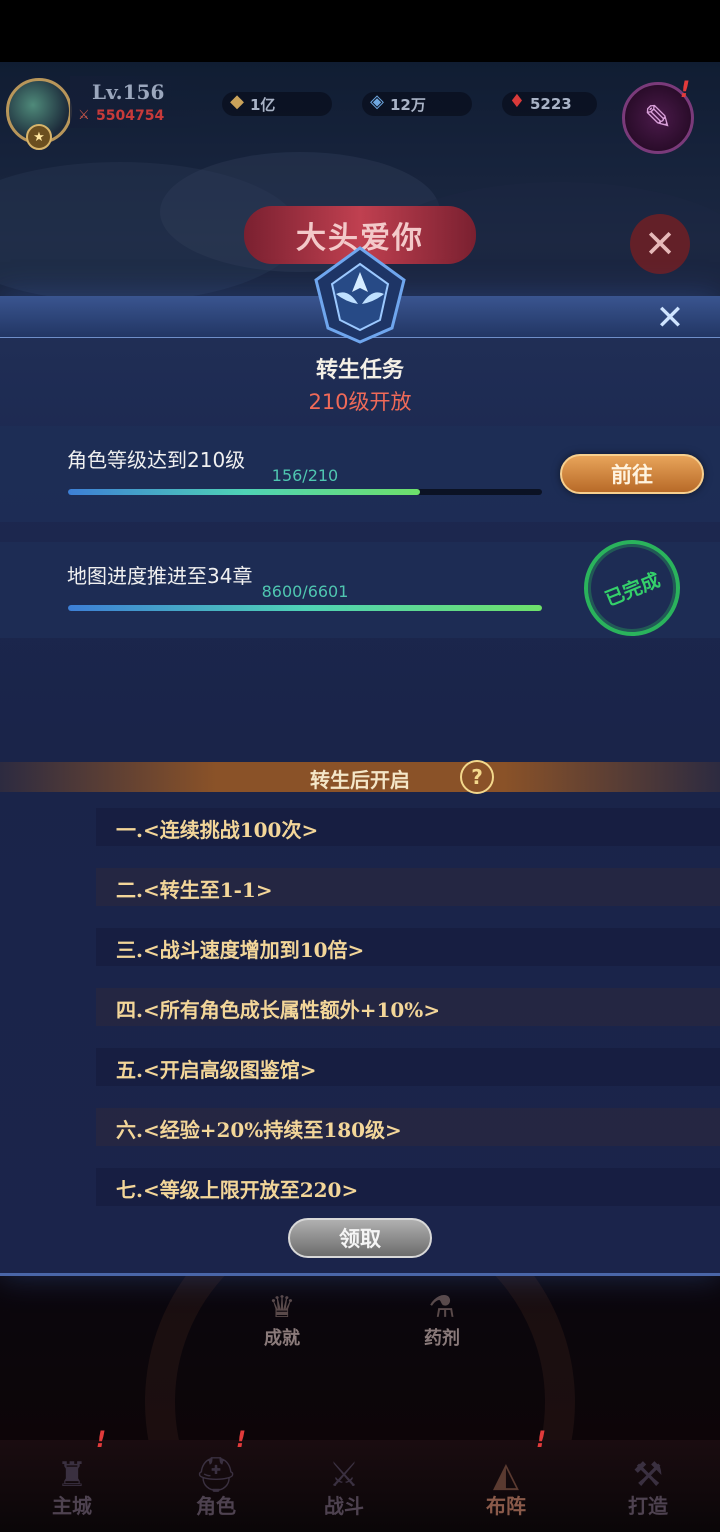 This screenshot has height=1532, width=720. Describe the element at coordinates (408, 1067) in the screenshot. I see `unlock-item: 五.<开启高级图鉴馆>` at that location.